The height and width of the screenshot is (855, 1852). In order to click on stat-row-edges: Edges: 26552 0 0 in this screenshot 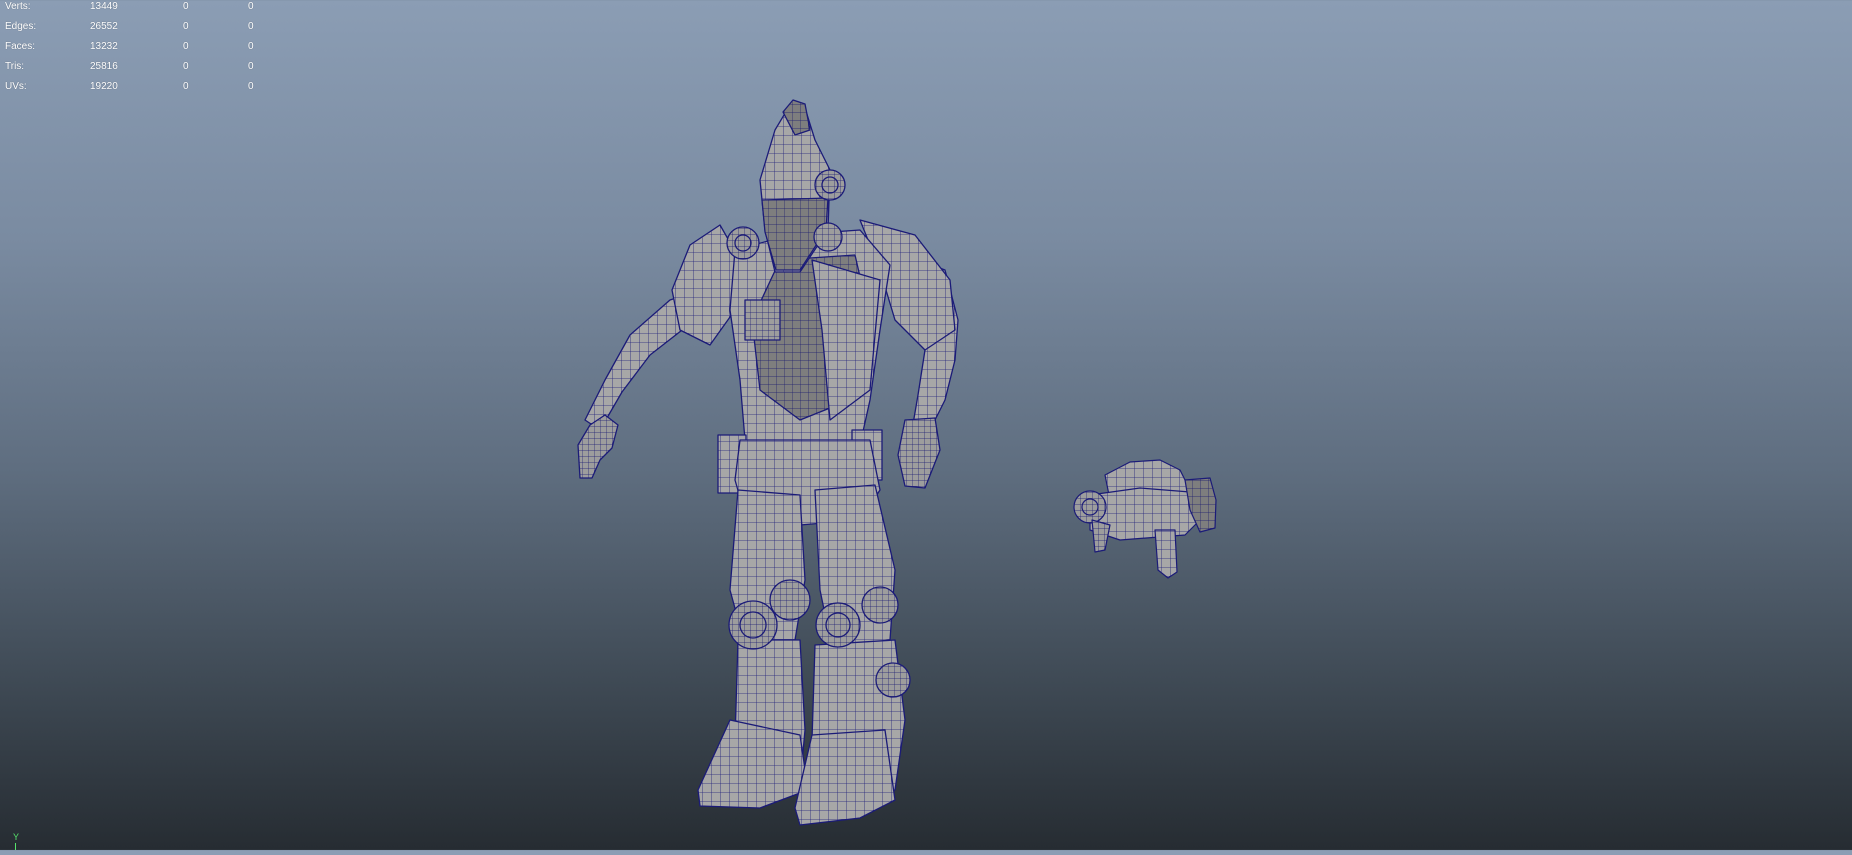, I will do `click(146, 30)`.